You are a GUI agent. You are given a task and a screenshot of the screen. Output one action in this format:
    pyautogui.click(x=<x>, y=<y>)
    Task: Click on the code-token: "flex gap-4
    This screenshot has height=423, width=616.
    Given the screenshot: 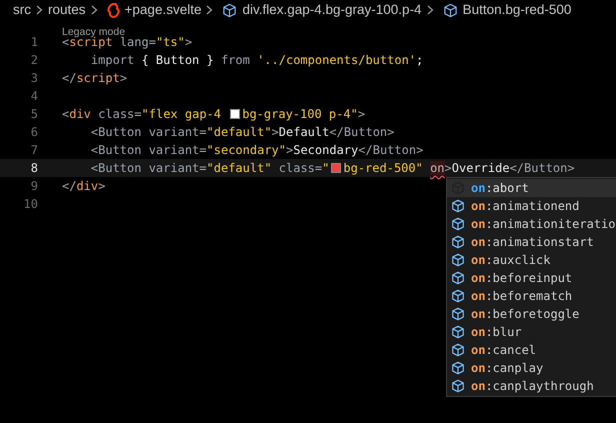 What is the action you would take?
    pyautogui.click(x=182, y=114)
    